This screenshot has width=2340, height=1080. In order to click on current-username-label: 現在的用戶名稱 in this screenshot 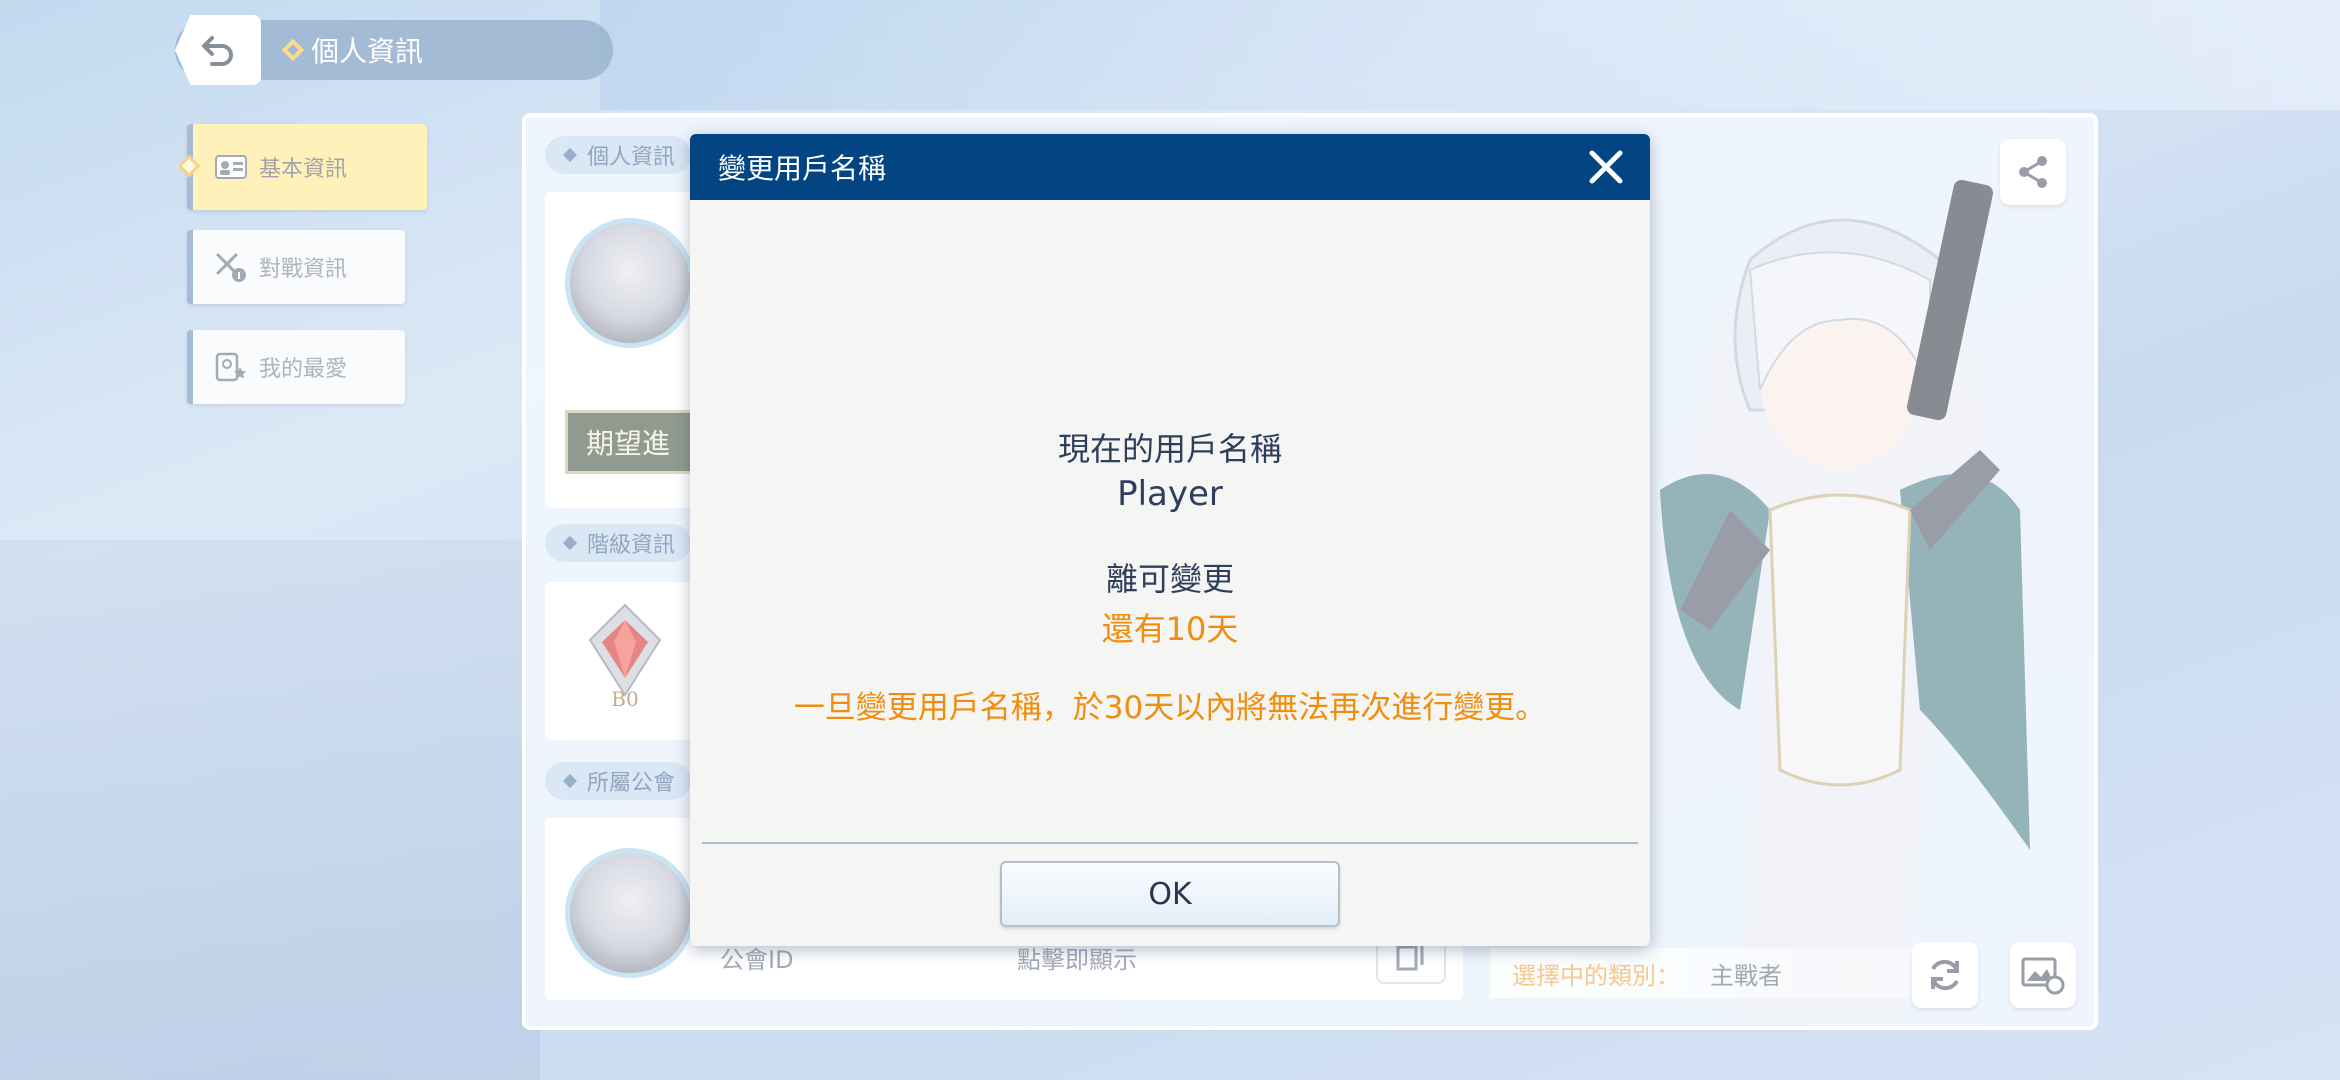, I will do `click(1169, 449)`.